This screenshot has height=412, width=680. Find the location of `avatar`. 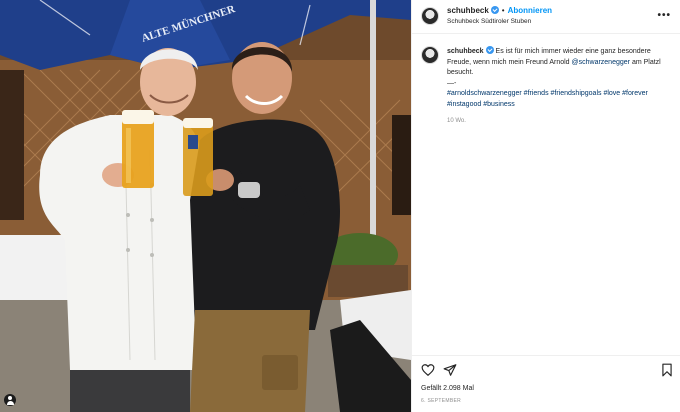

avatar is located at coordinates (430, 16).